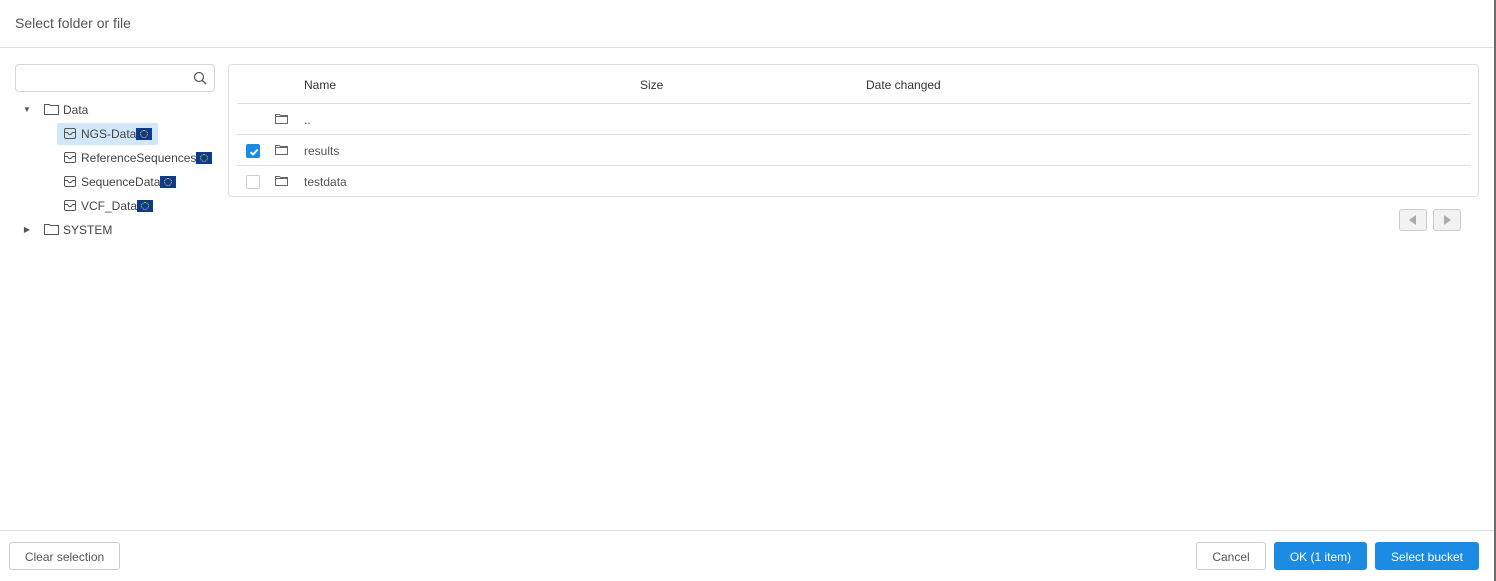  I want to click on row-name: .., so click(307, 120).